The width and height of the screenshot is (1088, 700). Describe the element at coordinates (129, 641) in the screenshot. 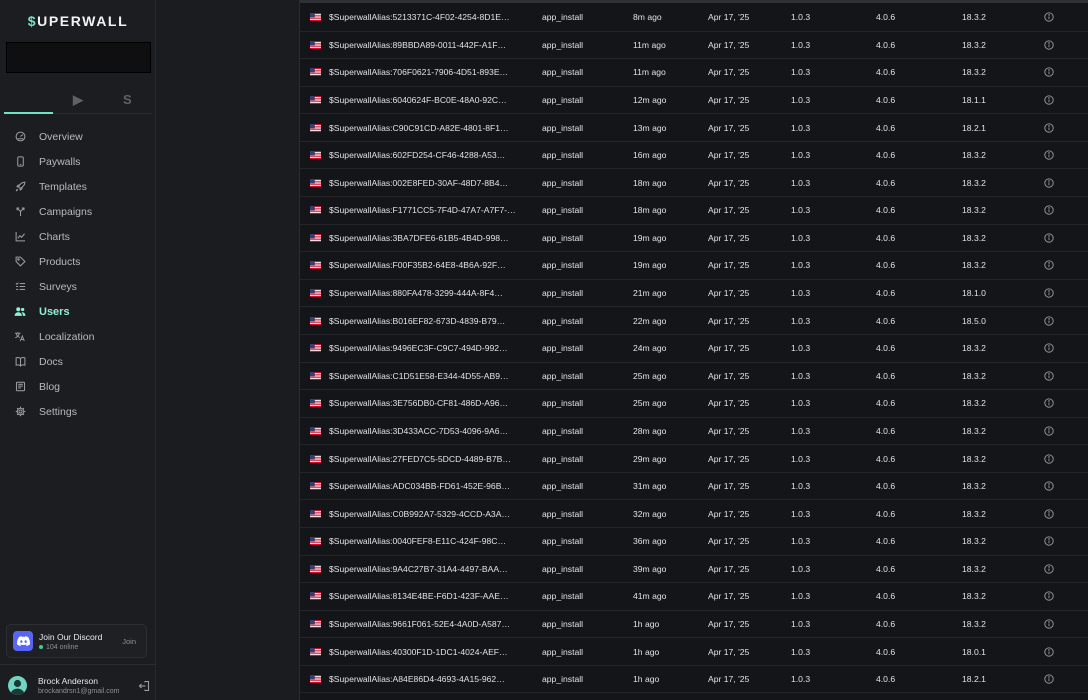

I see `discord-join-button: Join` at that location.